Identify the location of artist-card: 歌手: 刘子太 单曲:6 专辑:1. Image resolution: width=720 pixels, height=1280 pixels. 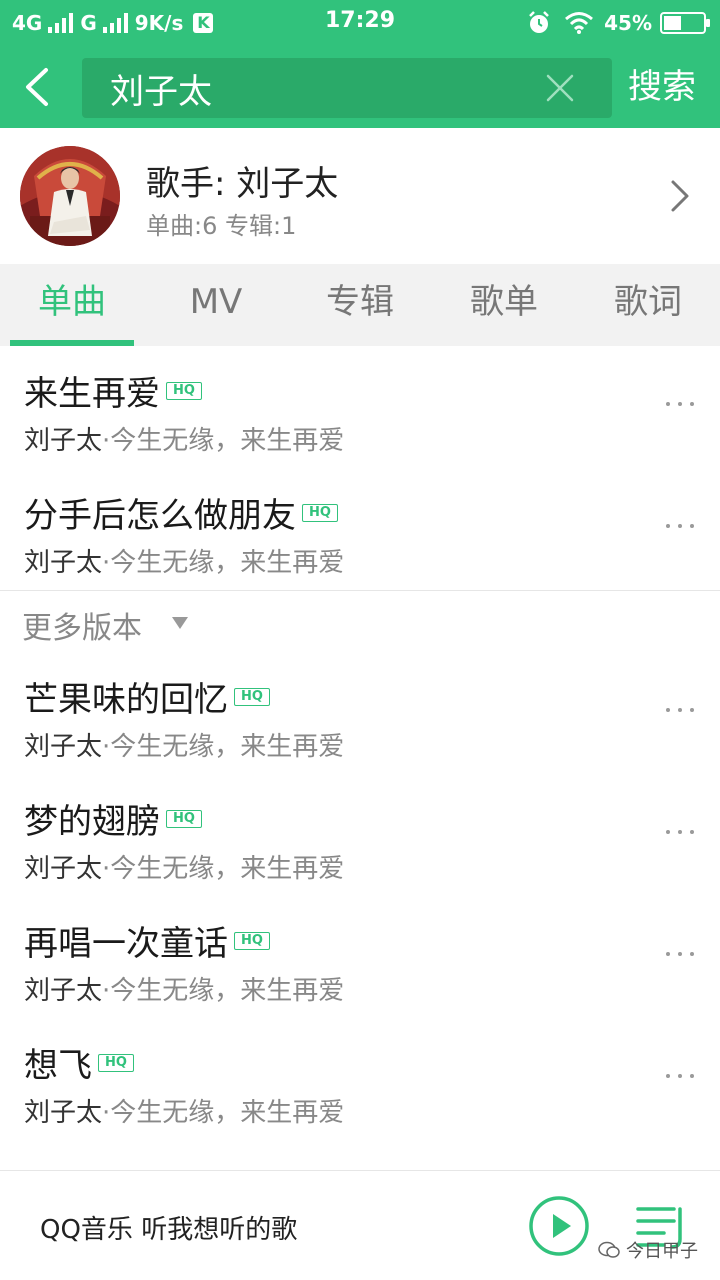
(360, 196).